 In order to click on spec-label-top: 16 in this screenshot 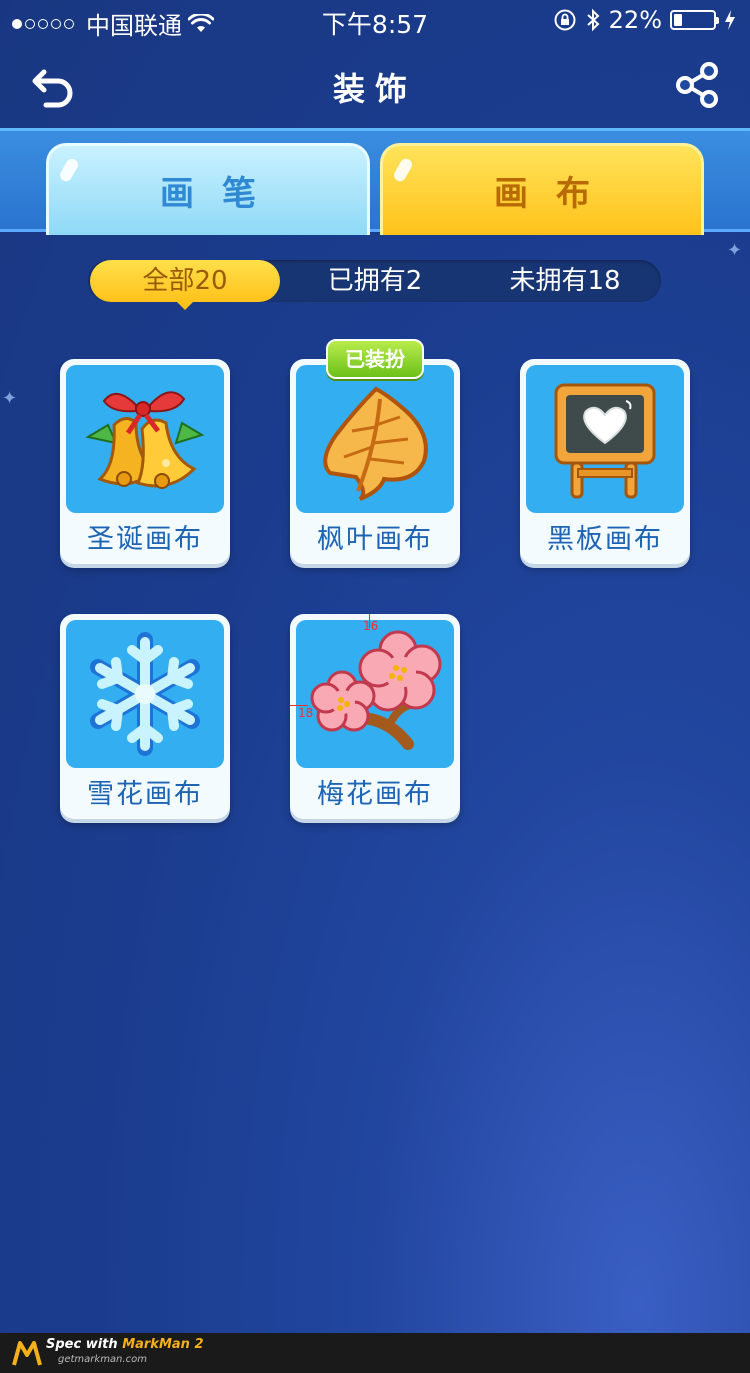, I will do `click(371, 626)`.